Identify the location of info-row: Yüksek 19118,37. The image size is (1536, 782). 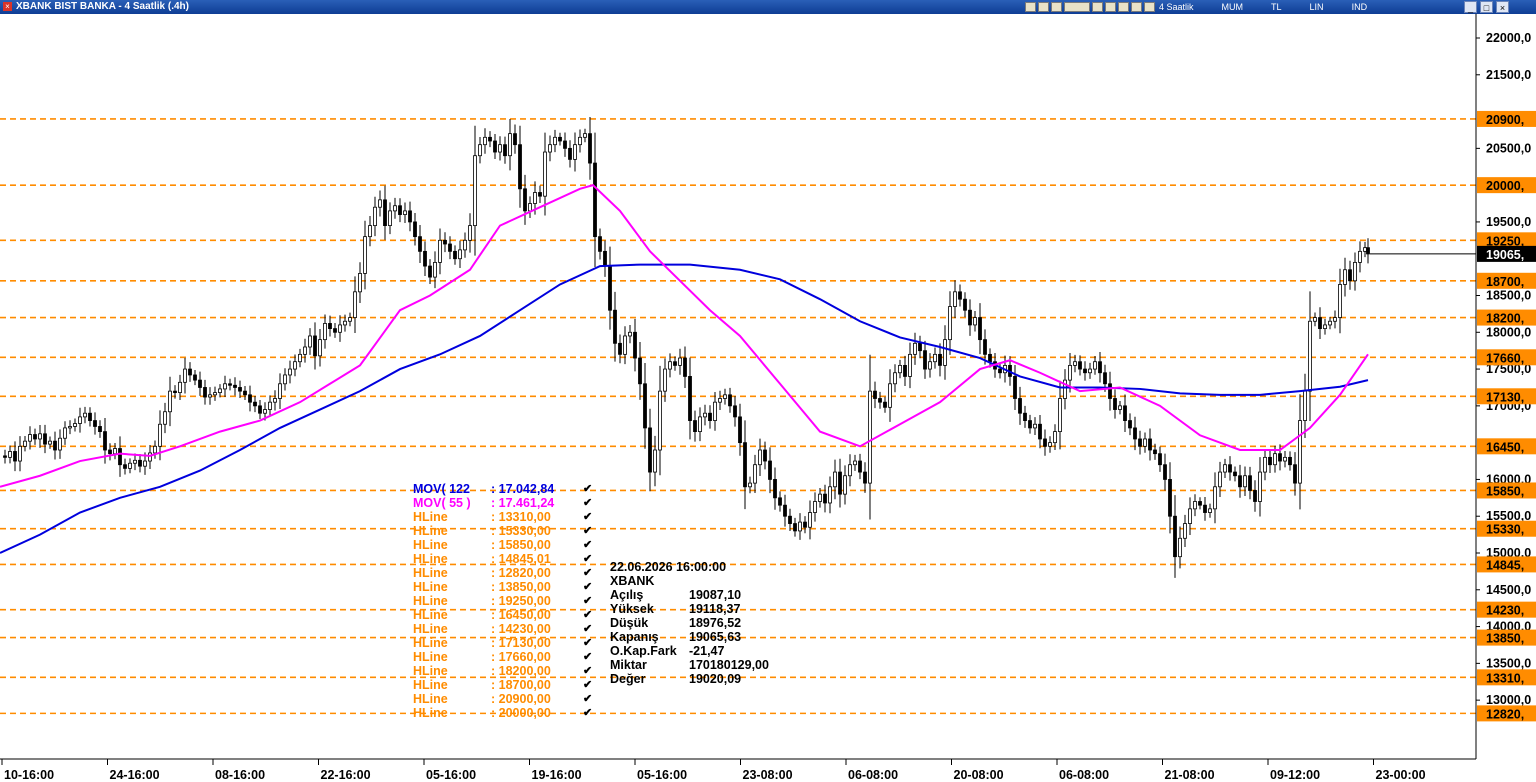
(675, 609).